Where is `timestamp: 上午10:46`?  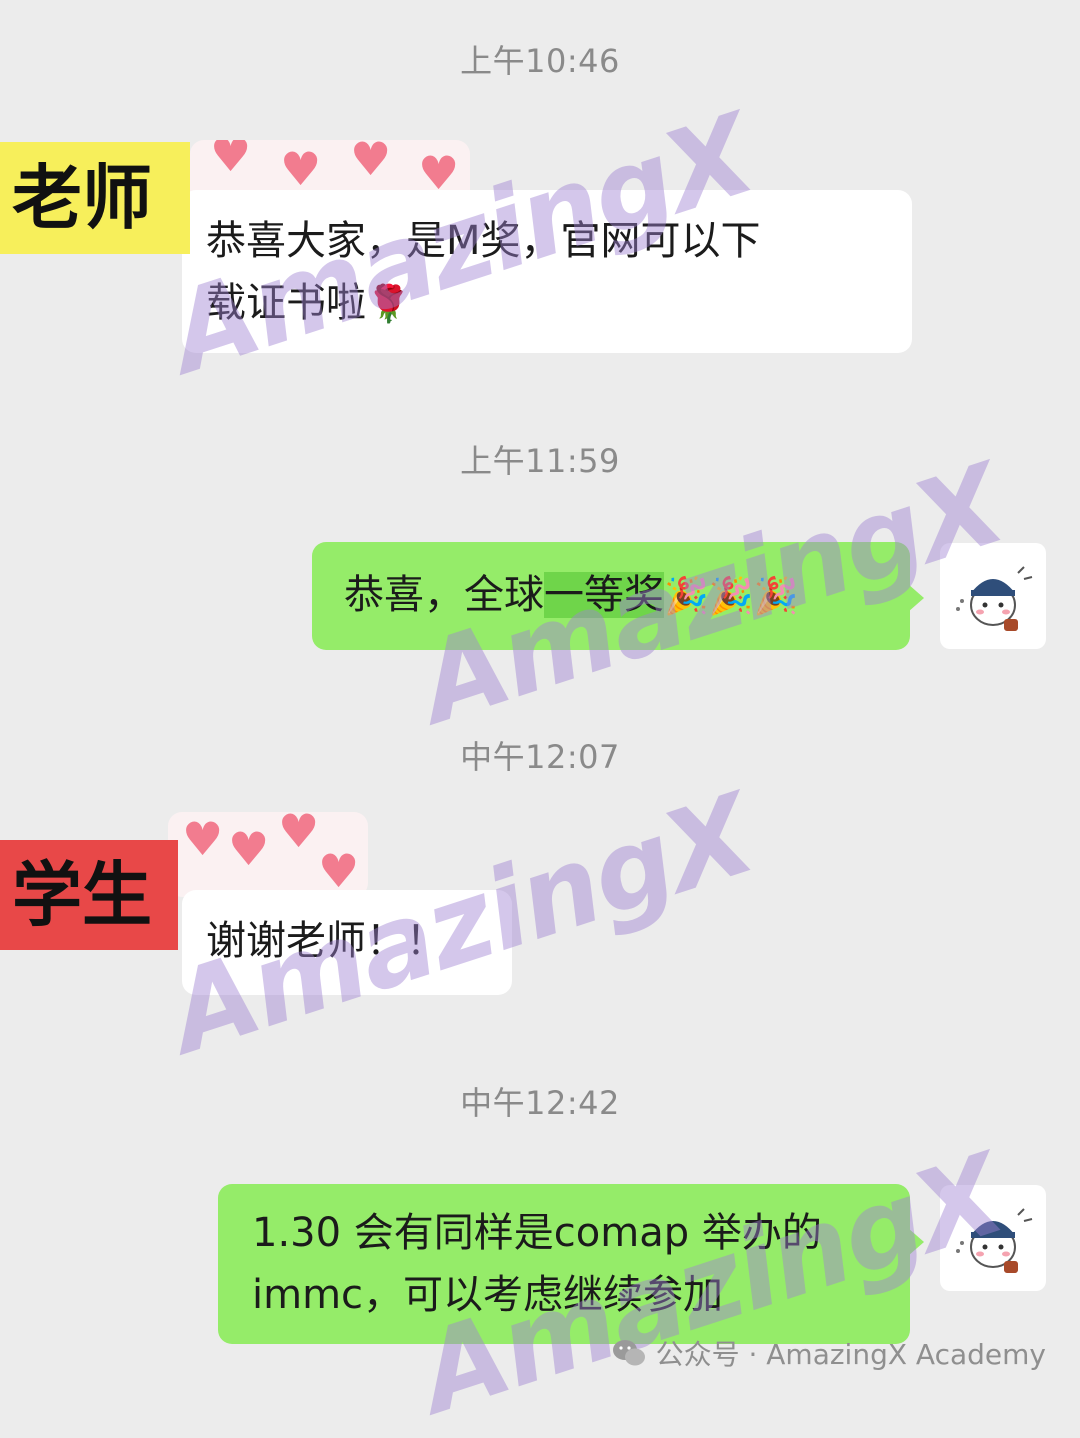 timestamp: 上午10:46 is located at coordinates (540, 61).